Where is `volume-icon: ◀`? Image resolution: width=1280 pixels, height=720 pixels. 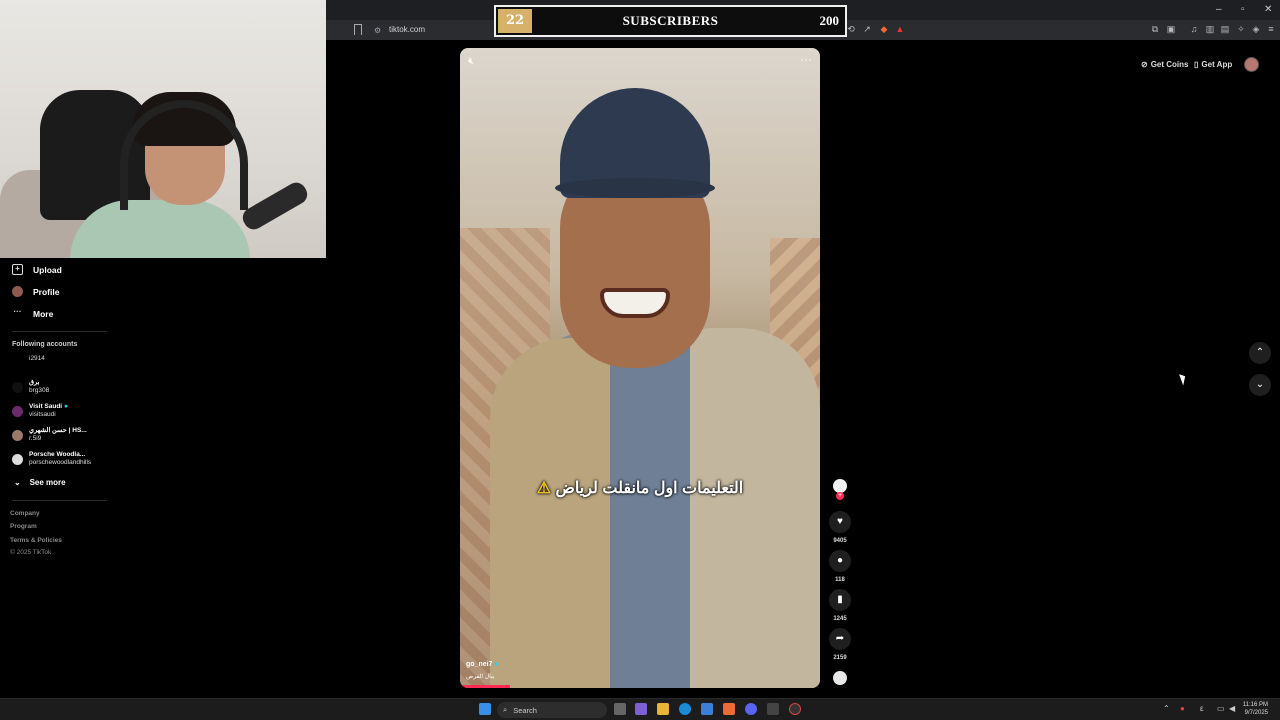 volume-icon: ◀ is located at coordinates (1232, 708).